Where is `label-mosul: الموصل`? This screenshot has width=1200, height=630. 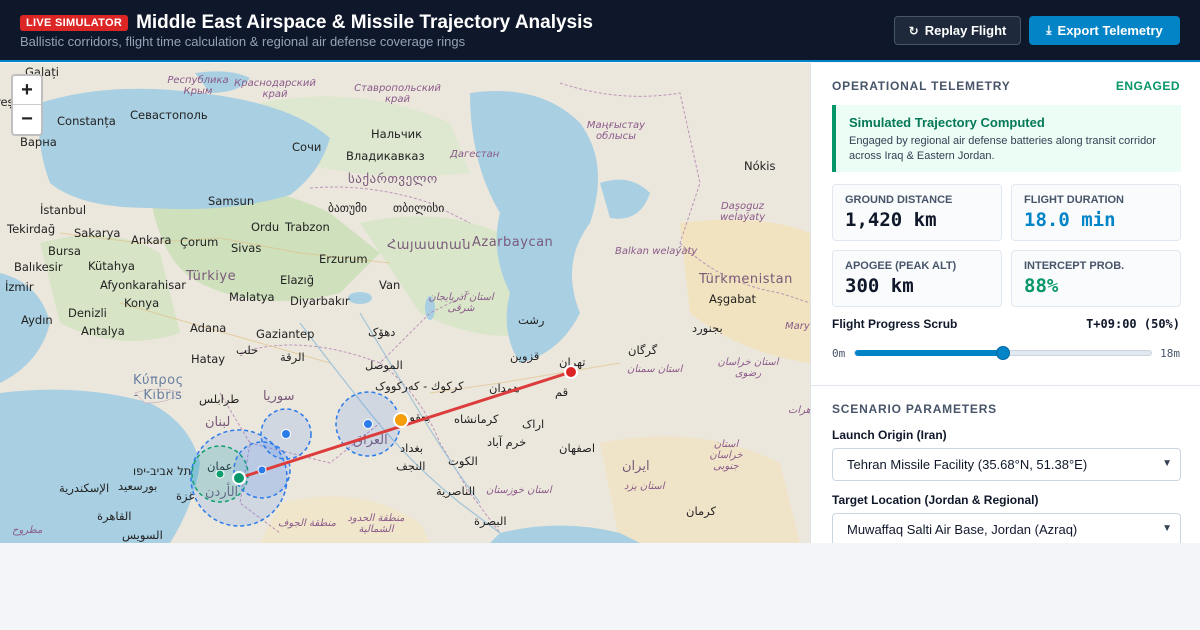 label-mosul: الموصل is located at coordinates (384, 365).